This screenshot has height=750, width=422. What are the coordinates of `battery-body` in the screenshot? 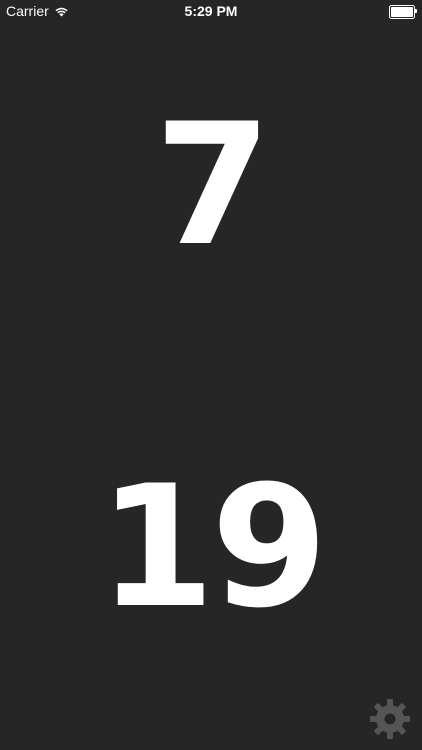 It's located at (402, 12).